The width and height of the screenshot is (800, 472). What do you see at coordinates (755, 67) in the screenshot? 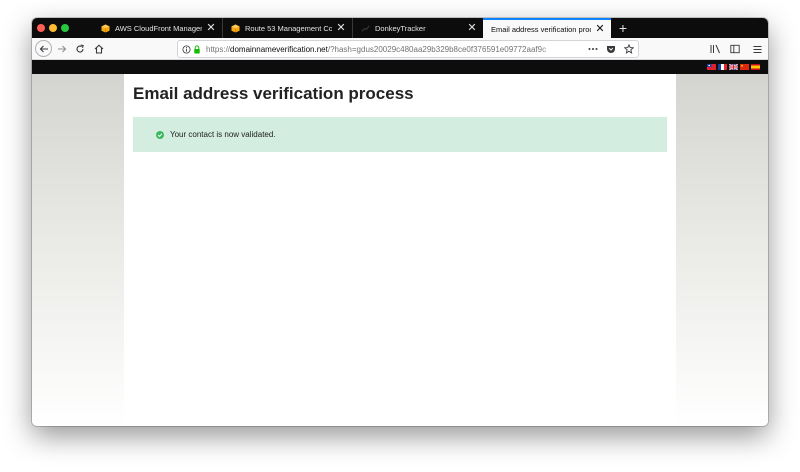
I see `spain-flag` at bounding box center [755, 67].